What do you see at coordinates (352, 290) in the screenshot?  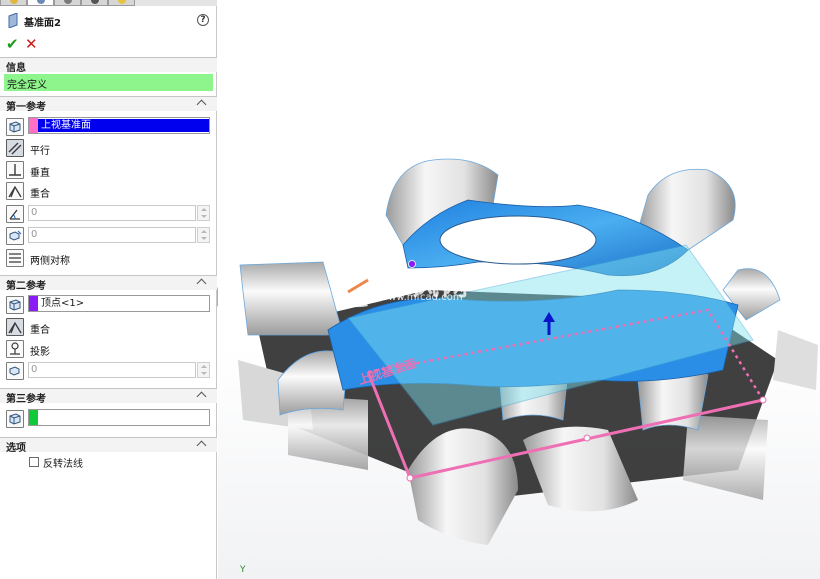 I see `watermark-logo` at bounding box center [352, 290].